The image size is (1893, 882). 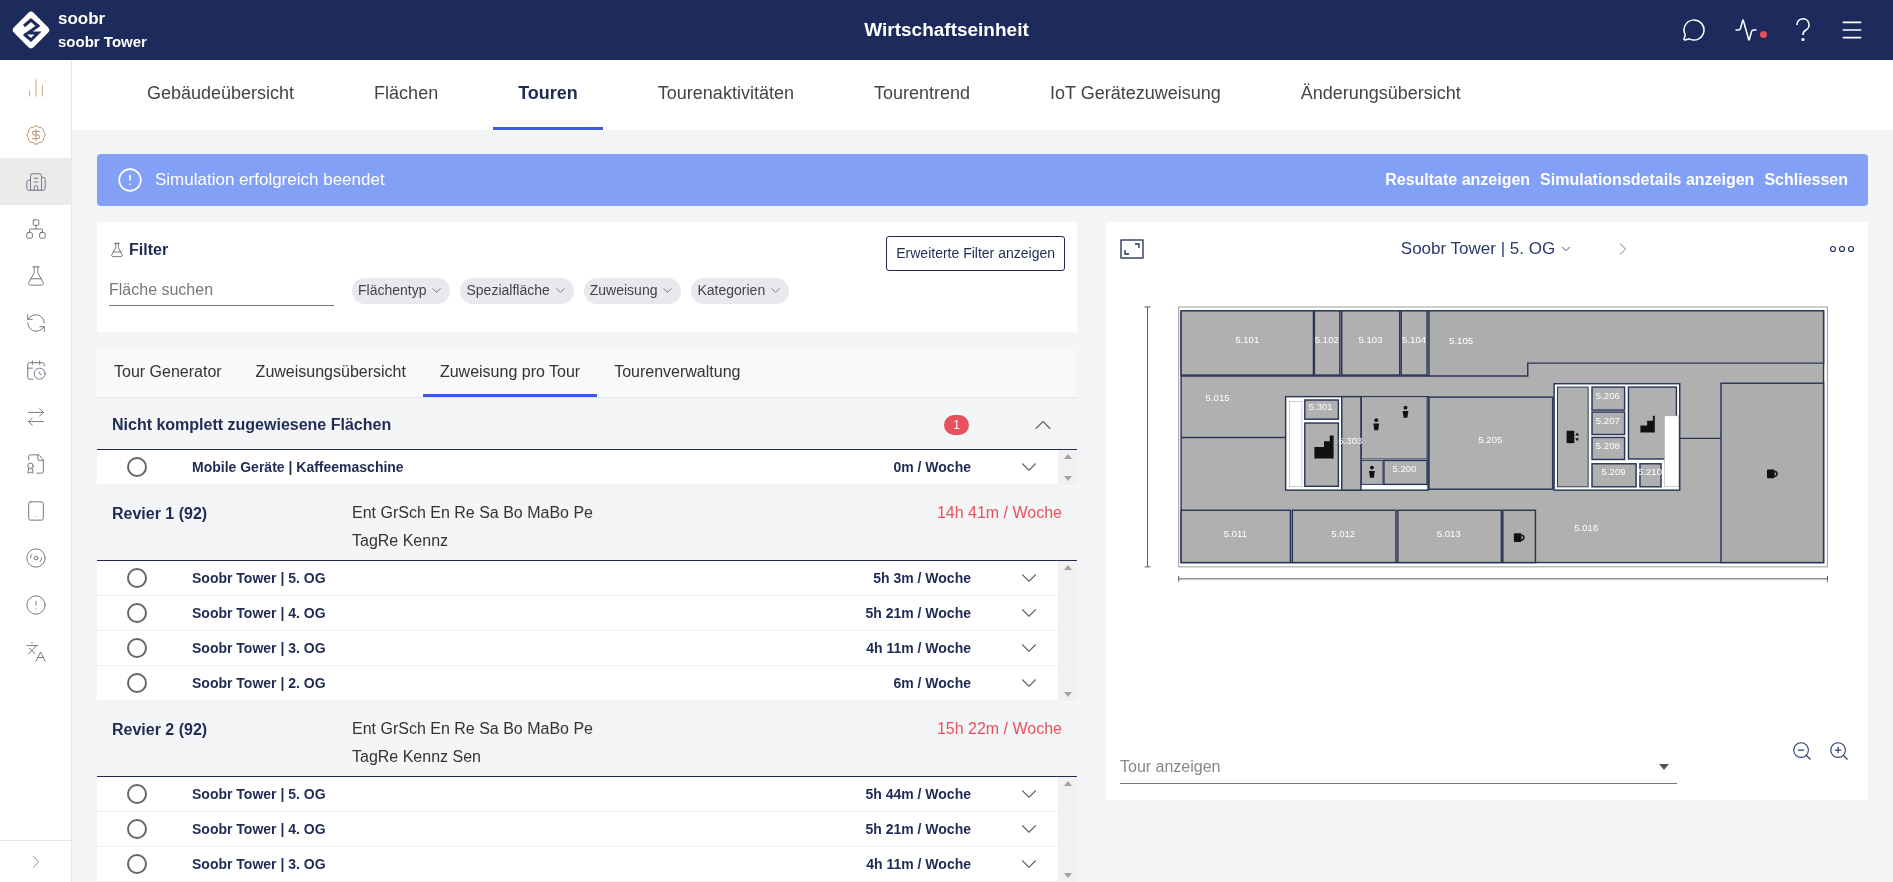 I want to click on tour-select: Tour anzeigen, so click(x=1398, y=769).